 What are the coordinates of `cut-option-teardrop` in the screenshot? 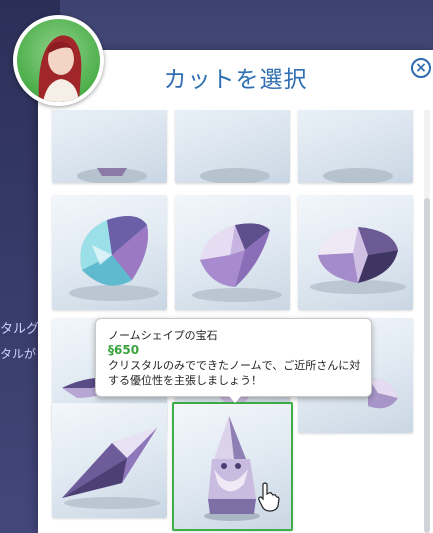 It's located at (109, 252).